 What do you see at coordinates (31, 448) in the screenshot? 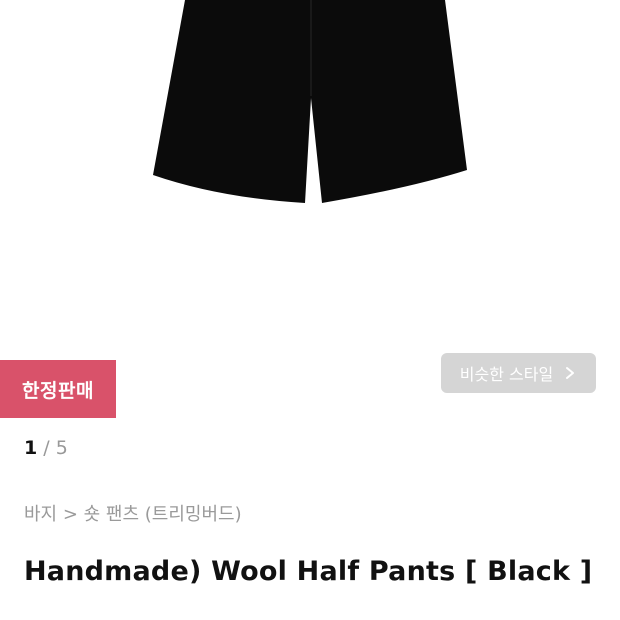
I see `pager-current: 1` at bounding box center [31, 448].